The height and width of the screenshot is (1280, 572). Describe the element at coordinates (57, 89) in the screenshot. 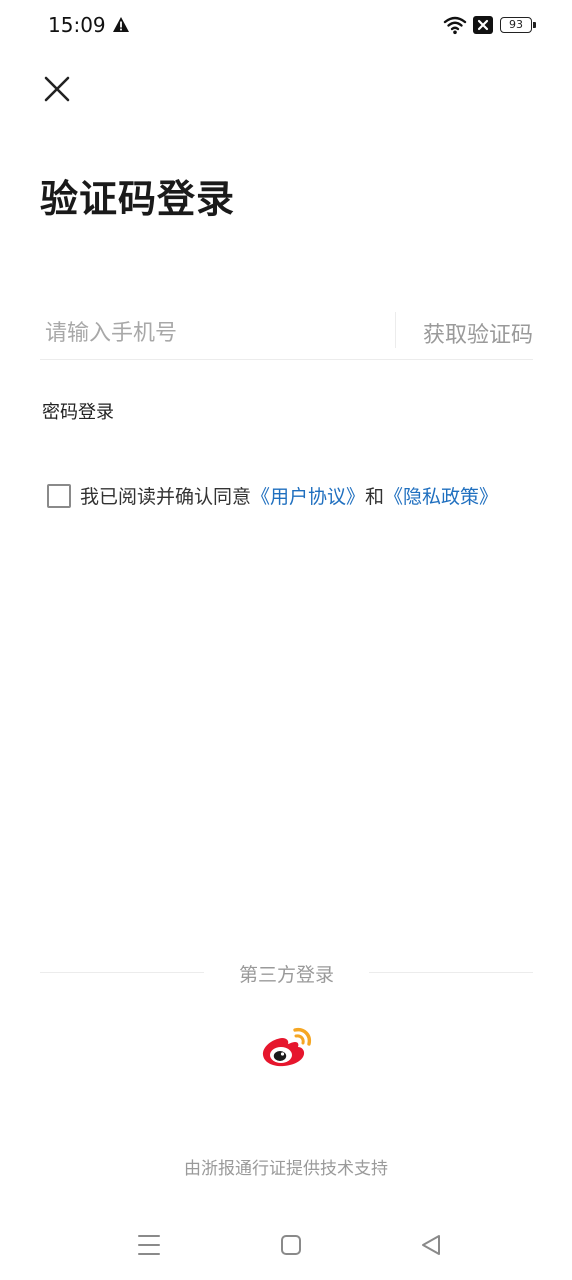

I see `close-icon` at that location.